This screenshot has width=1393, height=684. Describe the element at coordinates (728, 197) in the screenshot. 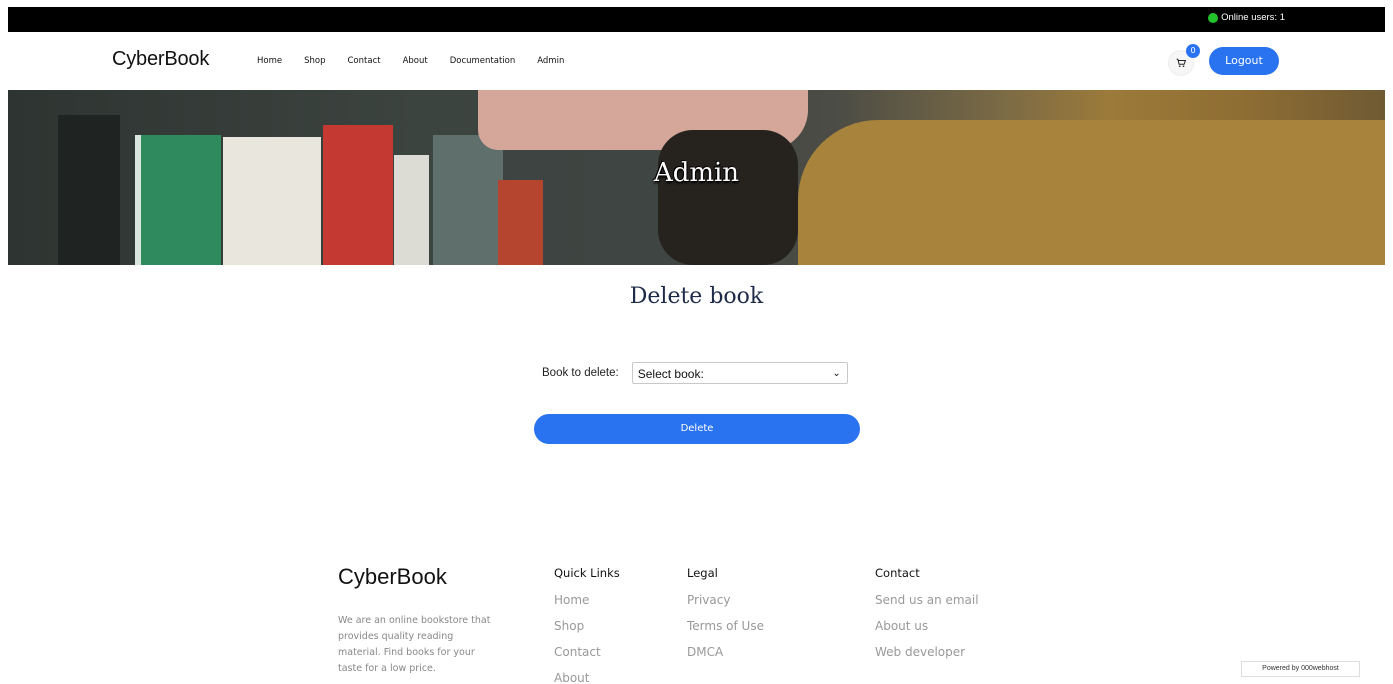

I see `hero-bracelet-image` at that location.